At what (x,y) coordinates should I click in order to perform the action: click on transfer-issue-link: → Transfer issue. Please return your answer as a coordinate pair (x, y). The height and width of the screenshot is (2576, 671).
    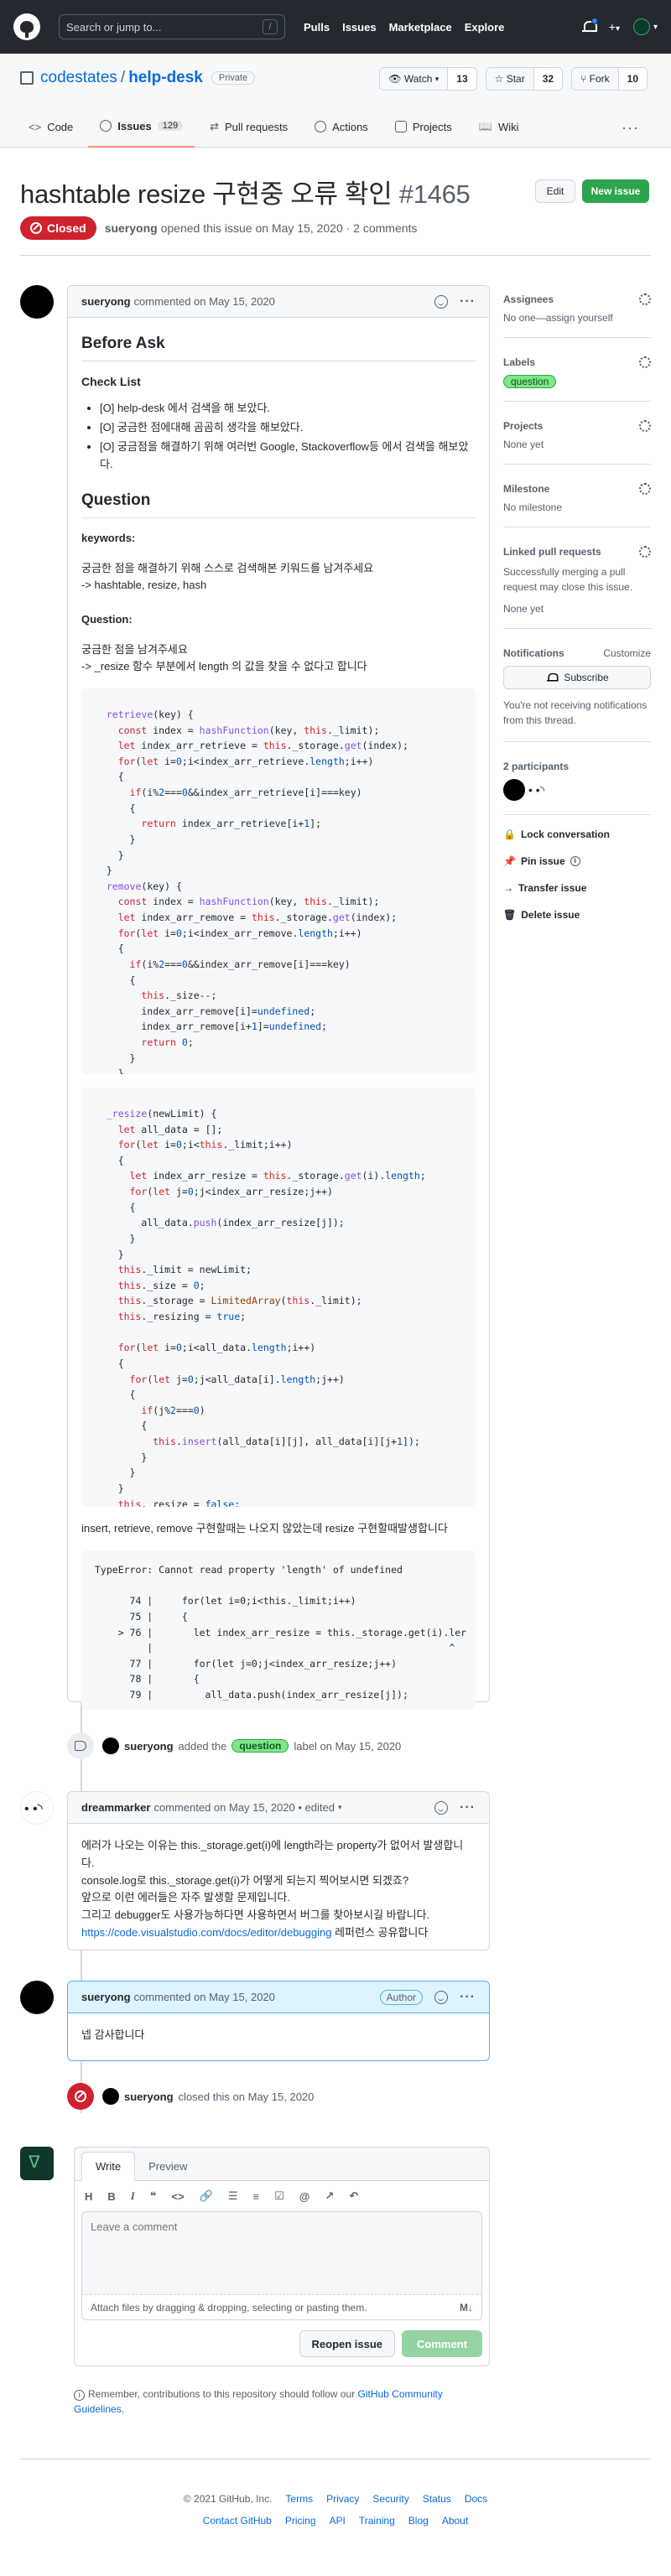
    Looking at the image, I should click on (577, 888).